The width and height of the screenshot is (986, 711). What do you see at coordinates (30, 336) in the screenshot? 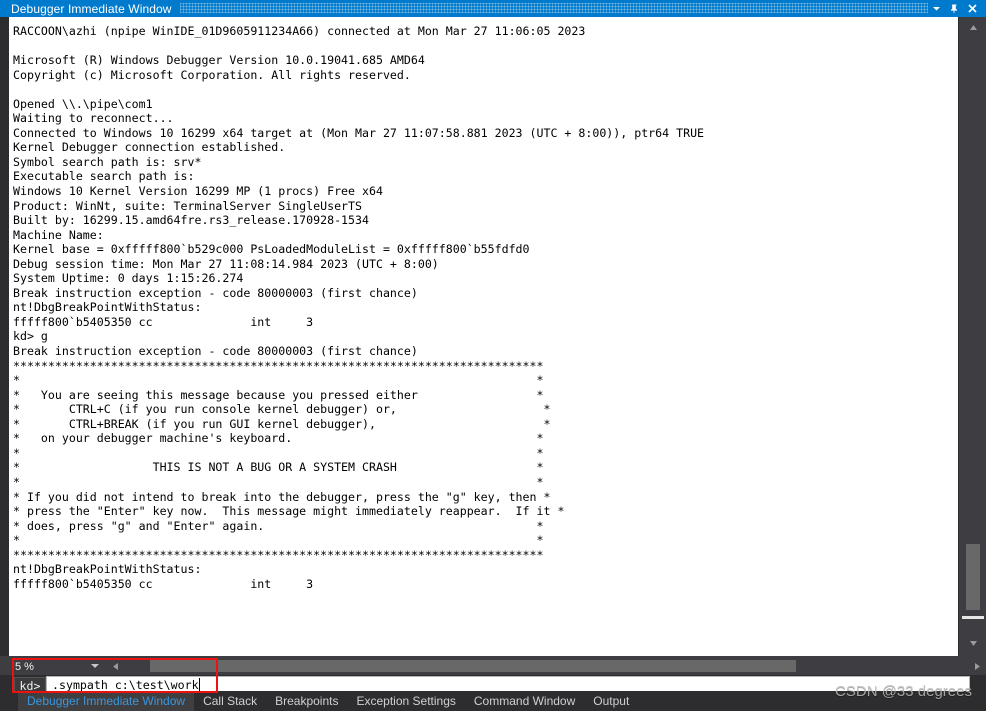
I see `console-line: kd> g` at bounding box center [30, 336].